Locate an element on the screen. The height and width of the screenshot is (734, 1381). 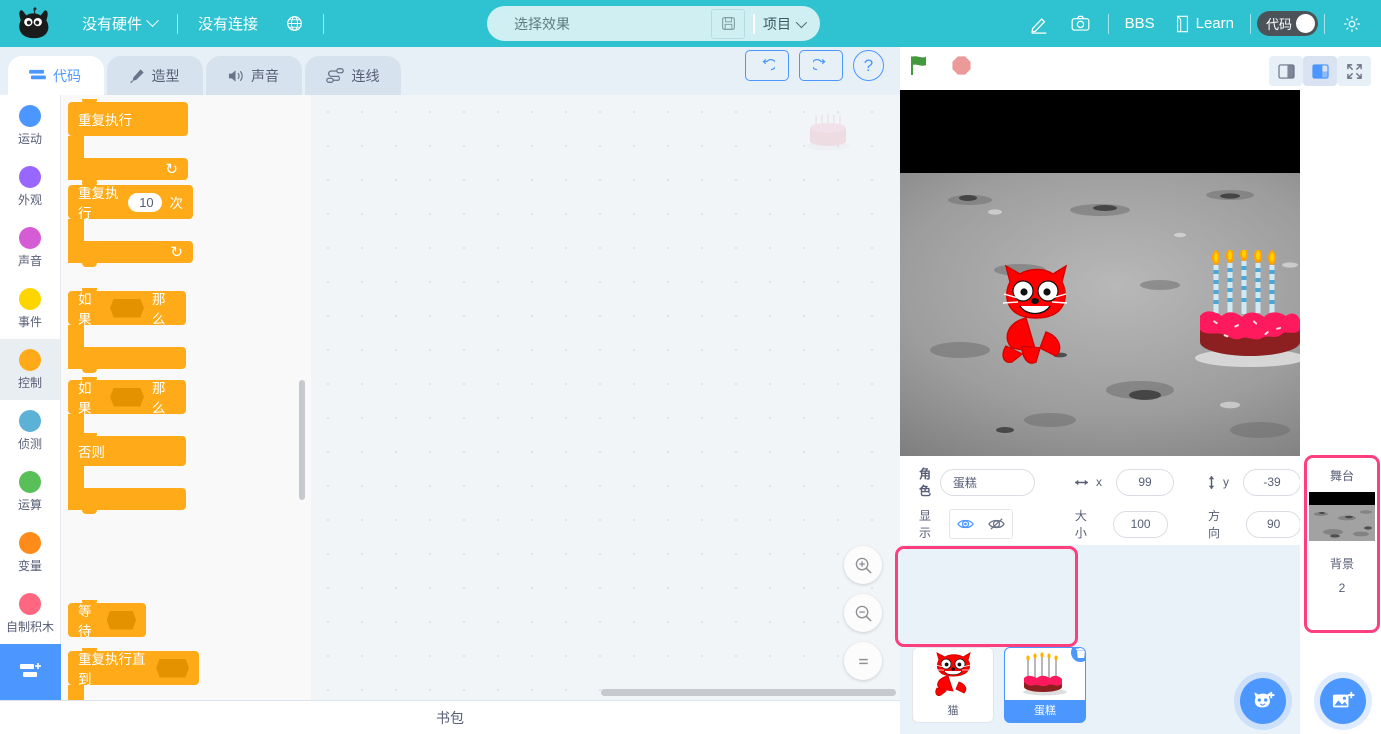
add-extension-button is located at coordinates (30, 672).